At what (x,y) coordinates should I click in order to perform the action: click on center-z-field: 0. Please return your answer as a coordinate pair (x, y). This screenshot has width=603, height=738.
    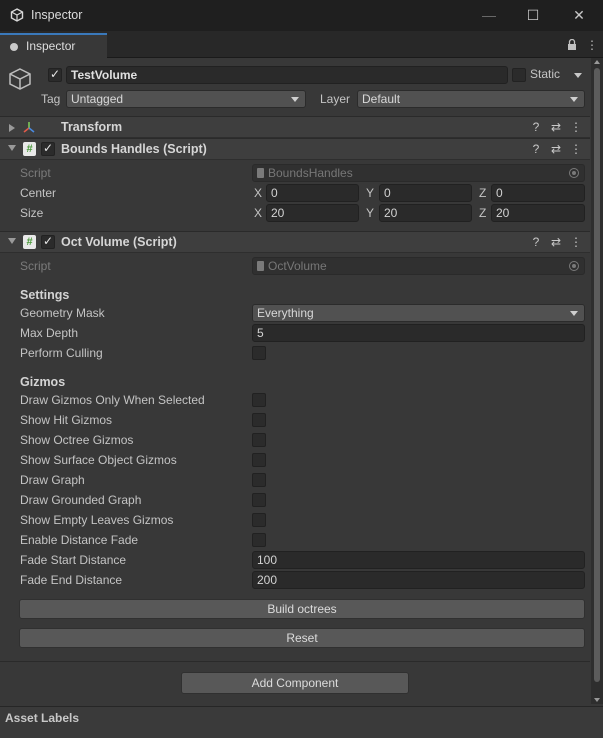
    Looking at the image, I should click on (538, 193).